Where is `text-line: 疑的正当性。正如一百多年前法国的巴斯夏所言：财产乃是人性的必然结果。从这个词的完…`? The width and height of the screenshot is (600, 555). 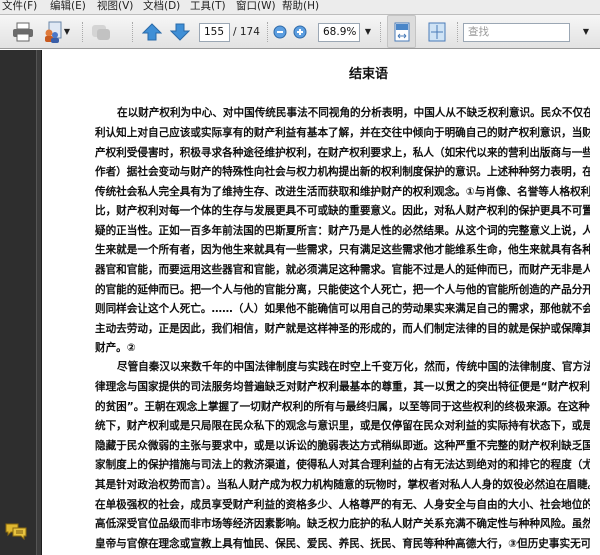 text-line: 疑的正当性。正如一百多年前法国的巴斯夏所言：财产乃是人性的必然结果。从这个词的完… is located at coordinates (342, 231).